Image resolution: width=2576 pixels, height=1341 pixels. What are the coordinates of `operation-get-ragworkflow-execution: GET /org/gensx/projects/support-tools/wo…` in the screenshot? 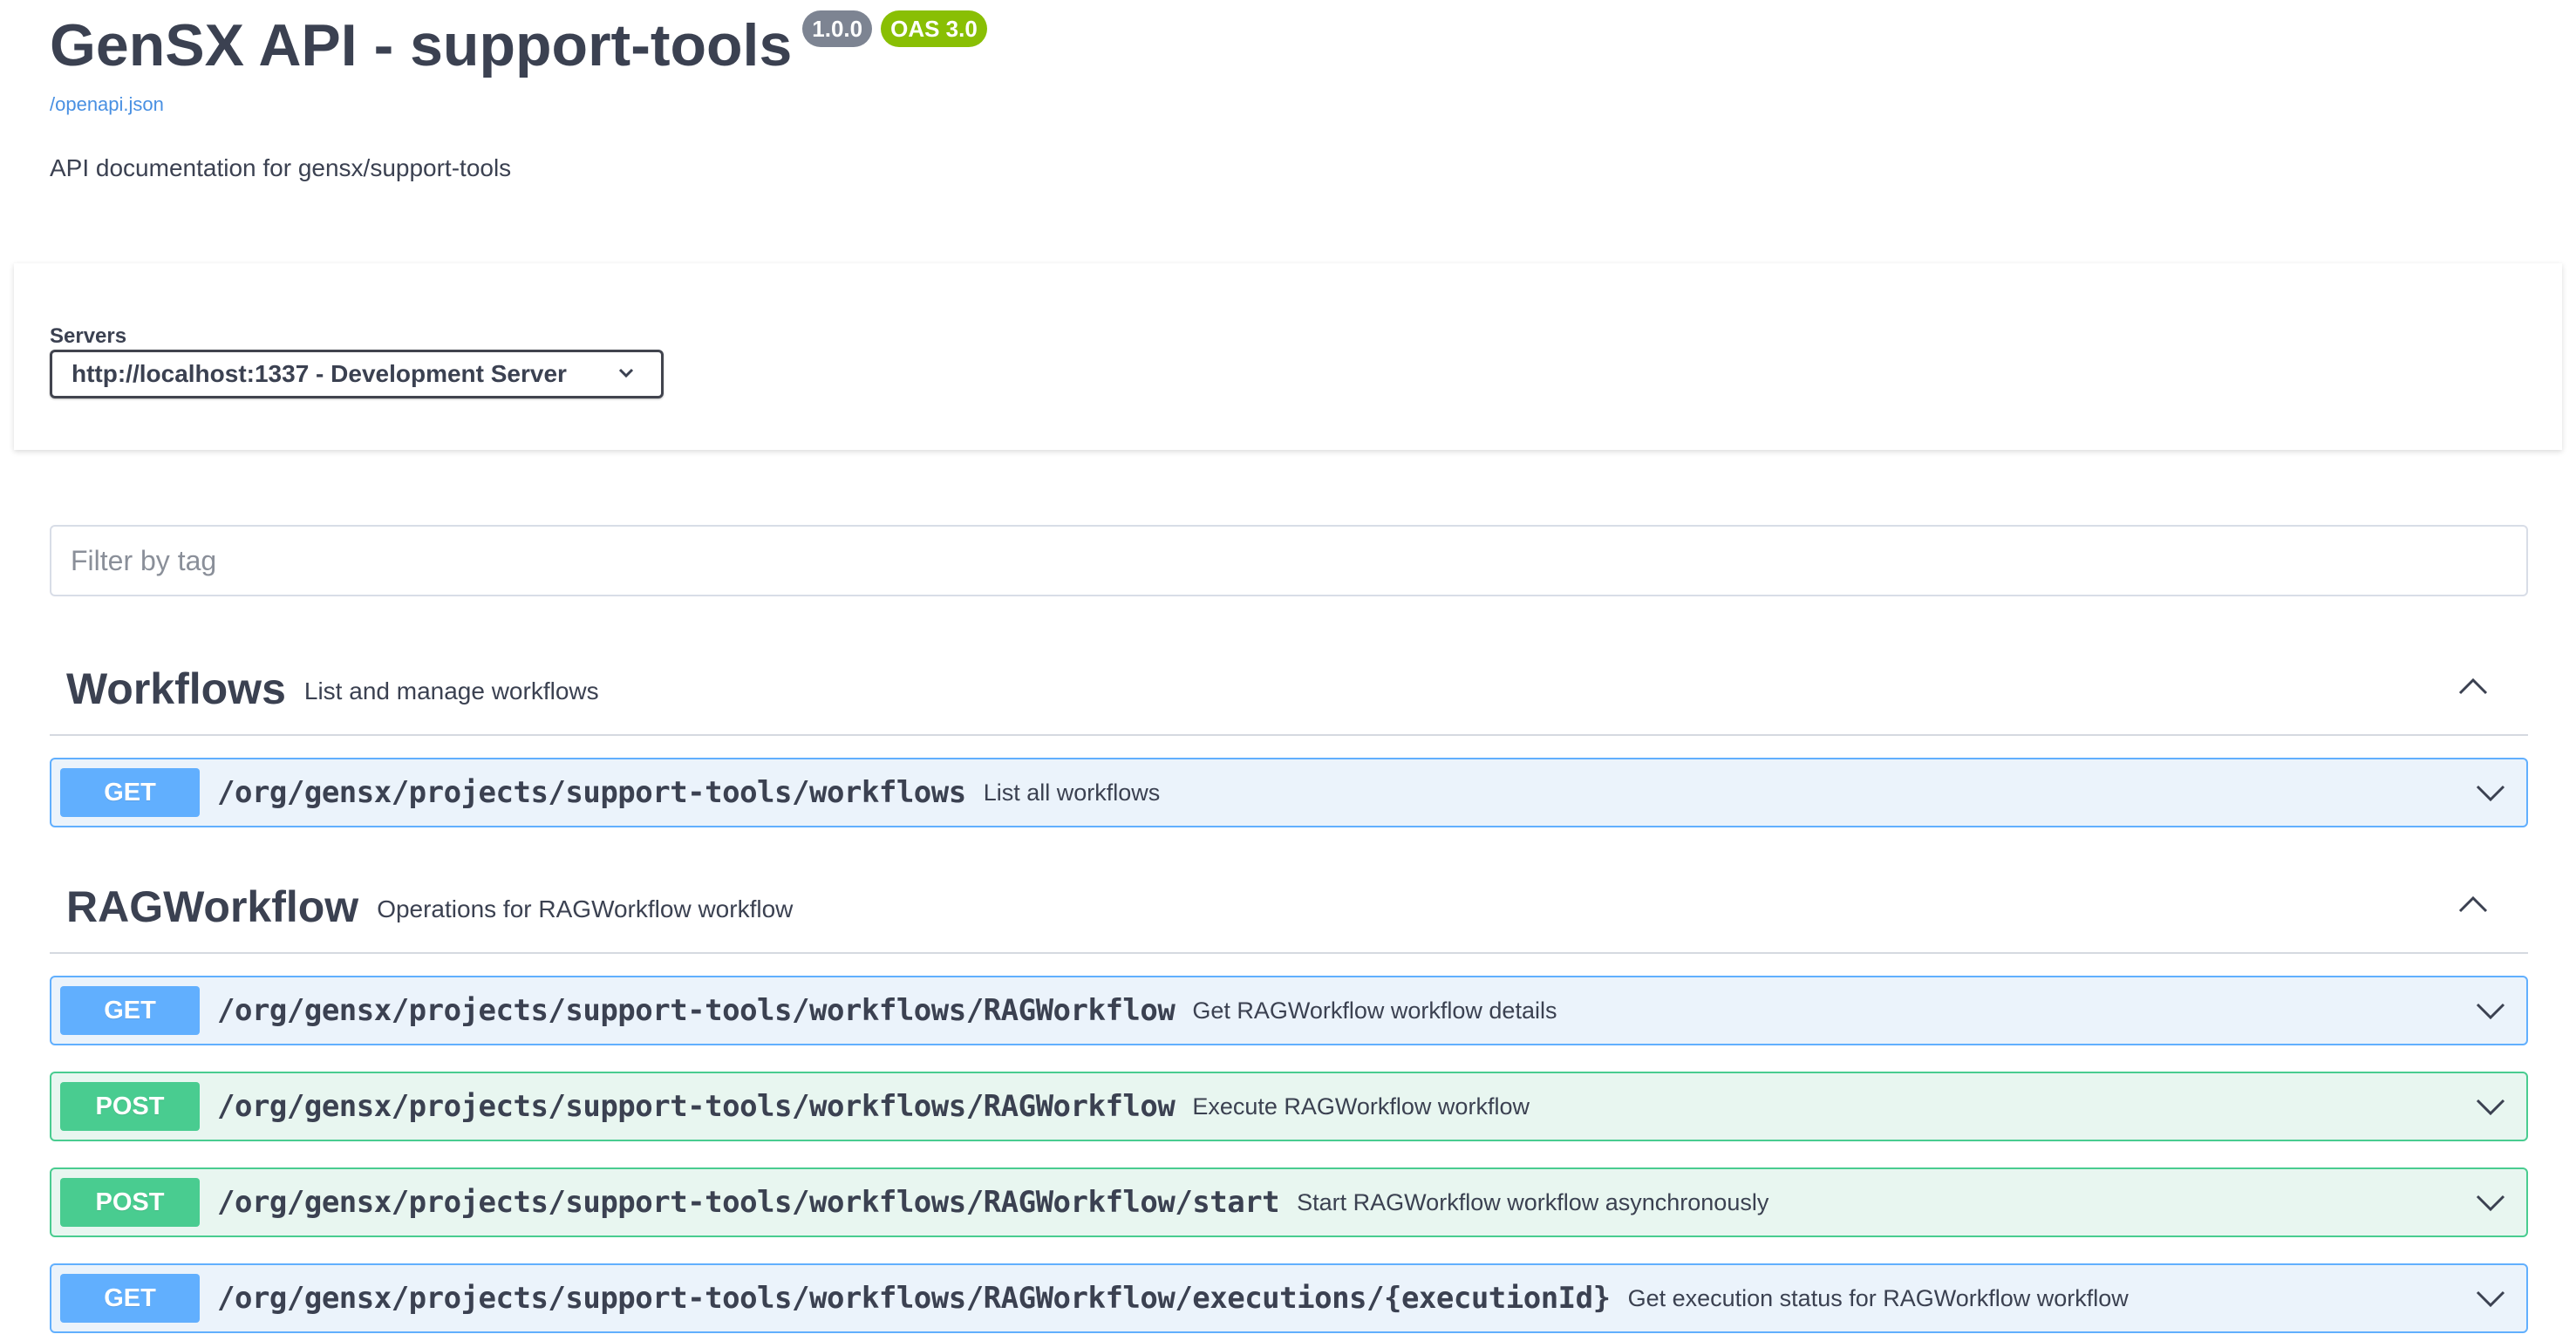 It's located at (1289, 1298).